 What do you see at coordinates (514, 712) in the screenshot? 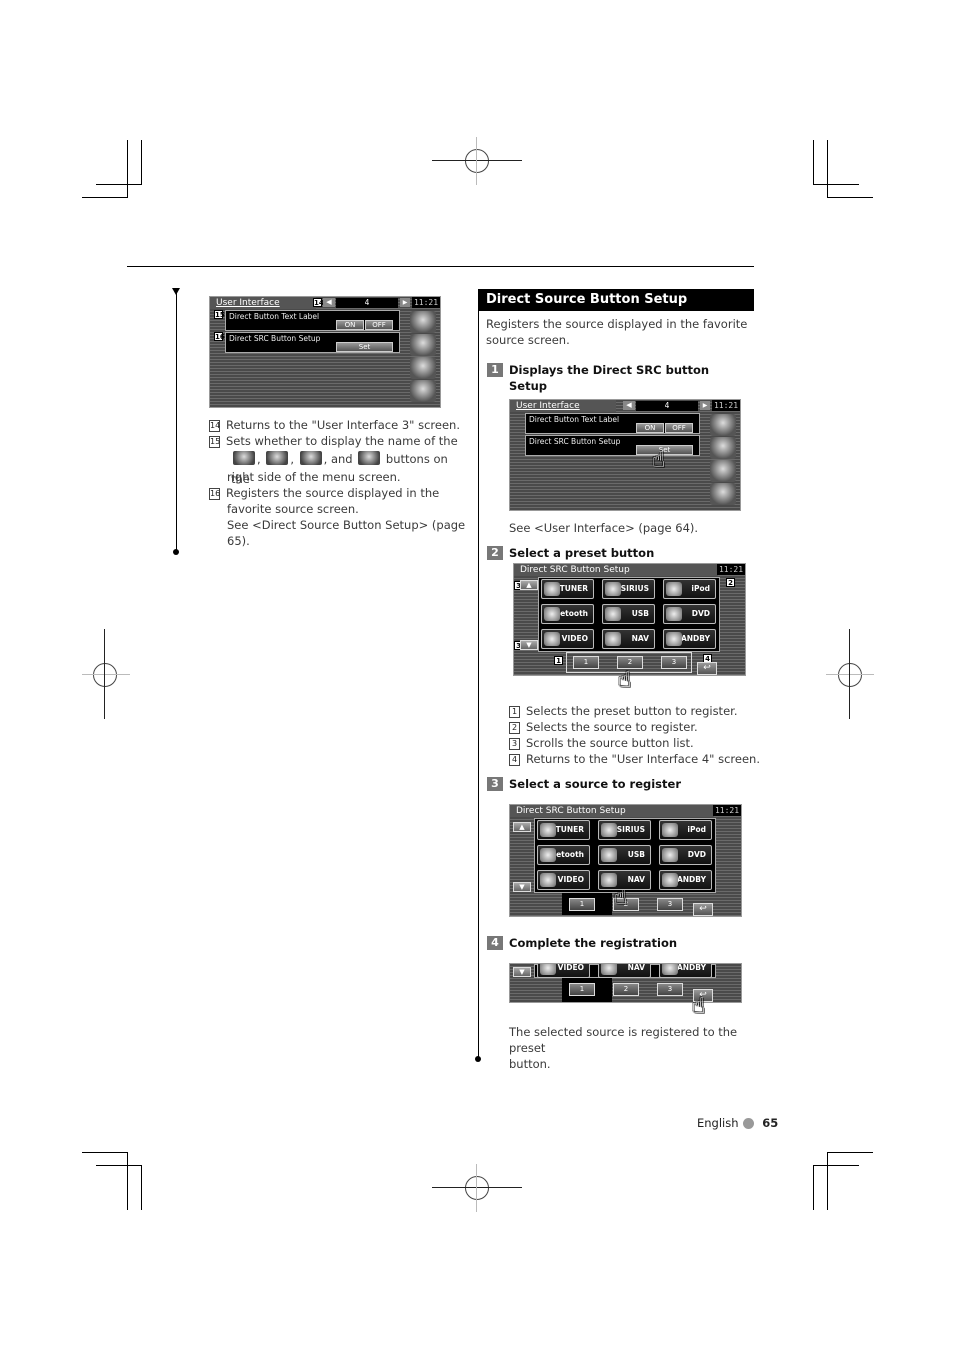
I see `note-number: 1` at bounding box center [514, 712].